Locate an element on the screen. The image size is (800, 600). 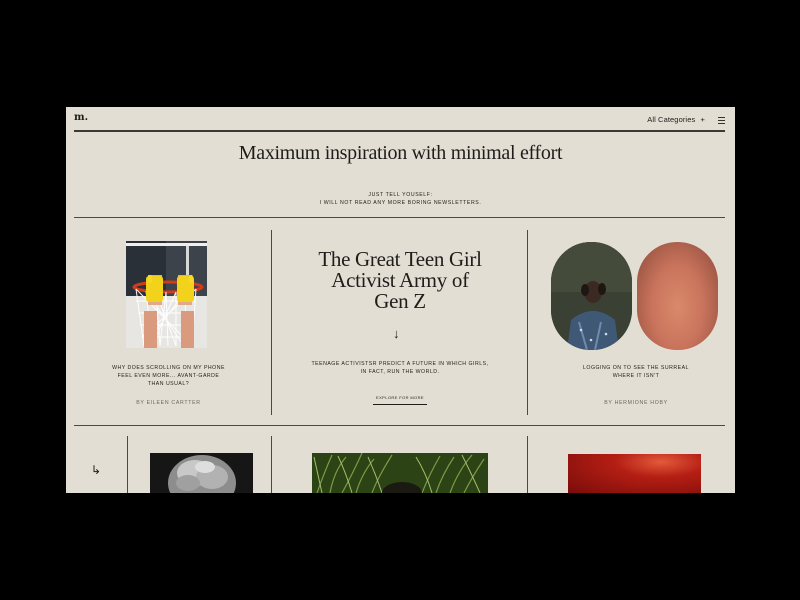
explore-more-link: EXPLORE FOR MORE is located at coordinates (400, 400).